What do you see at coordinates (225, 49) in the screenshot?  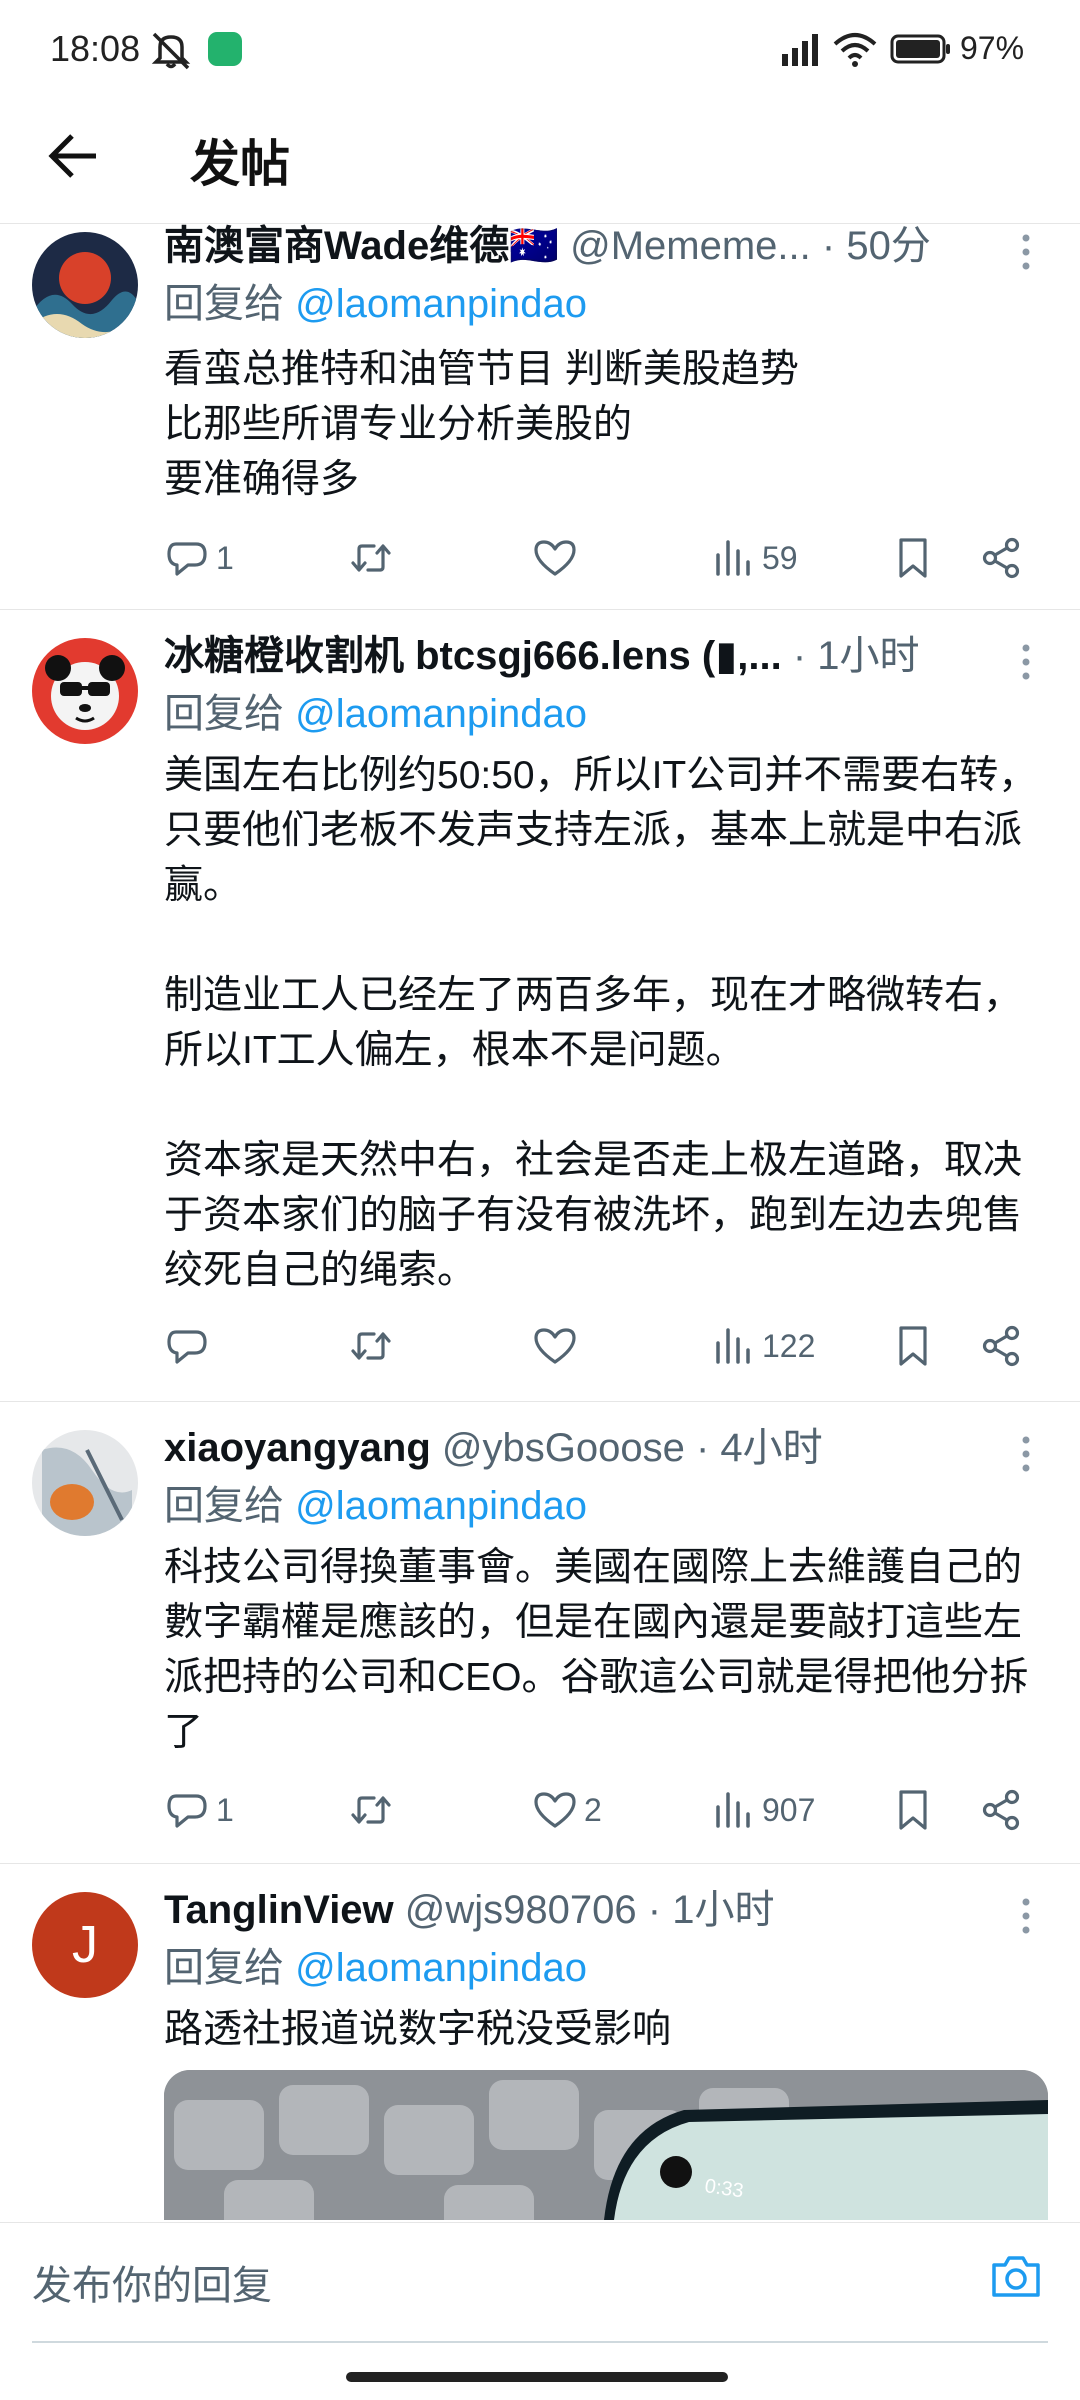 I see `app-notification-icon` at bounding box center [225, 49].